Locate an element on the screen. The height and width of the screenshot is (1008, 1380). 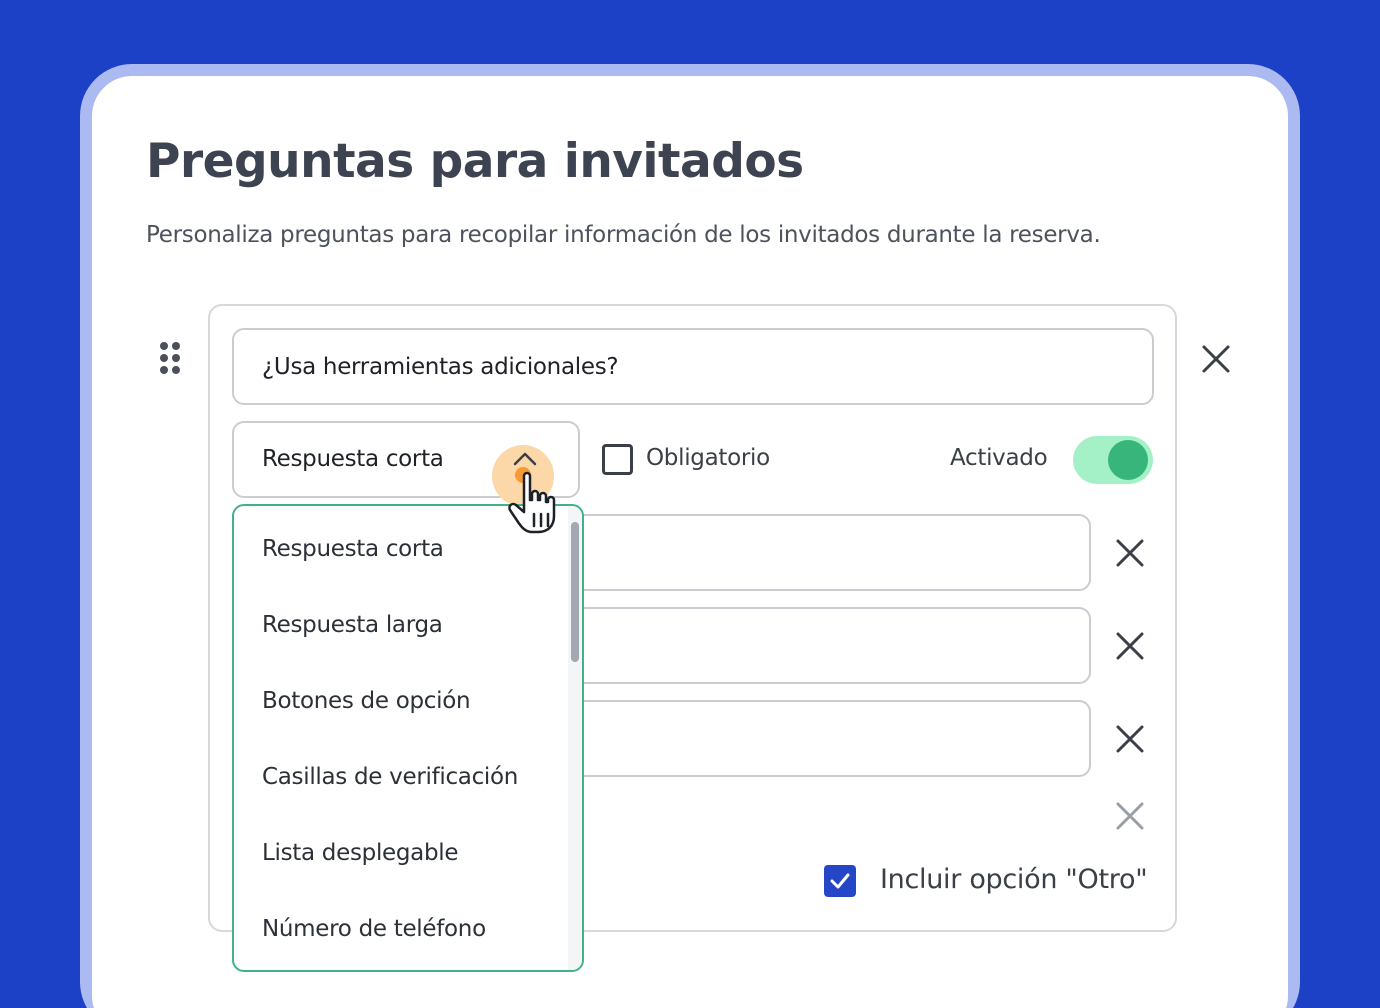
enabled-toggle is located at coordinates (1113, 460).